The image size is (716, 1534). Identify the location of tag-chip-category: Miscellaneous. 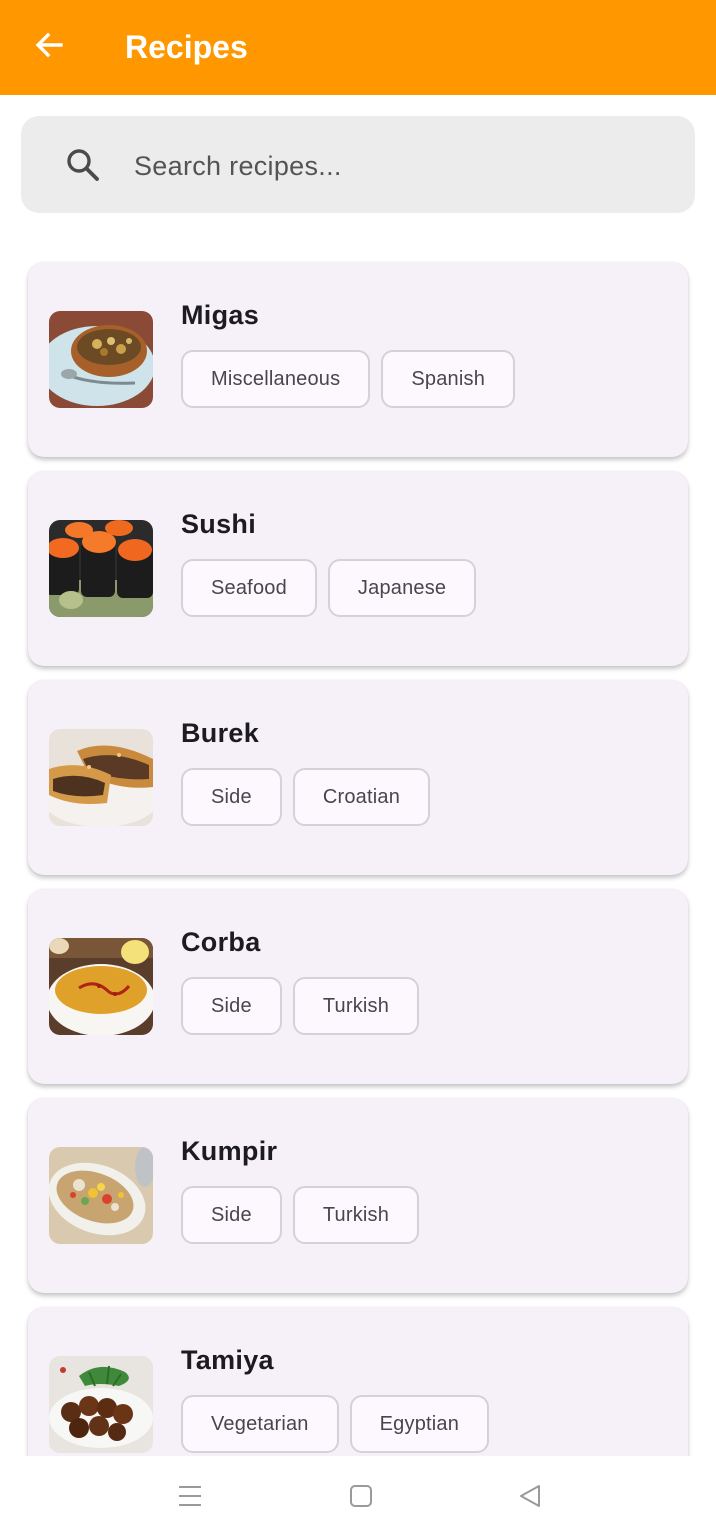
(276, 379).